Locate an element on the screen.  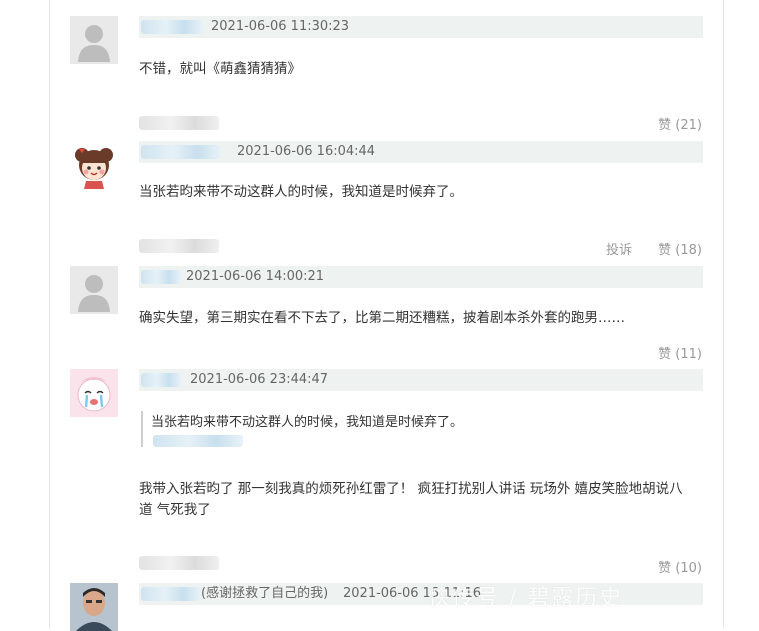
like-button: 赞 (21) is located at coordinates (680, 125).